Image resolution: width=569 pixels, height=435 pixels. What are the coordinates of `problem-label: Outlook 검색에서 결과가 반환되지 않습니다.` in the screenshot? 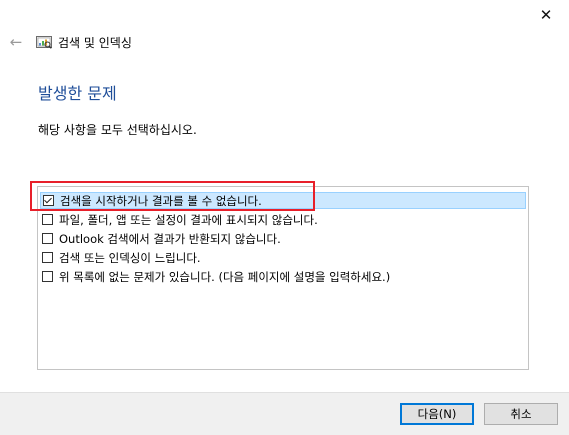 It's located at (170, 238).